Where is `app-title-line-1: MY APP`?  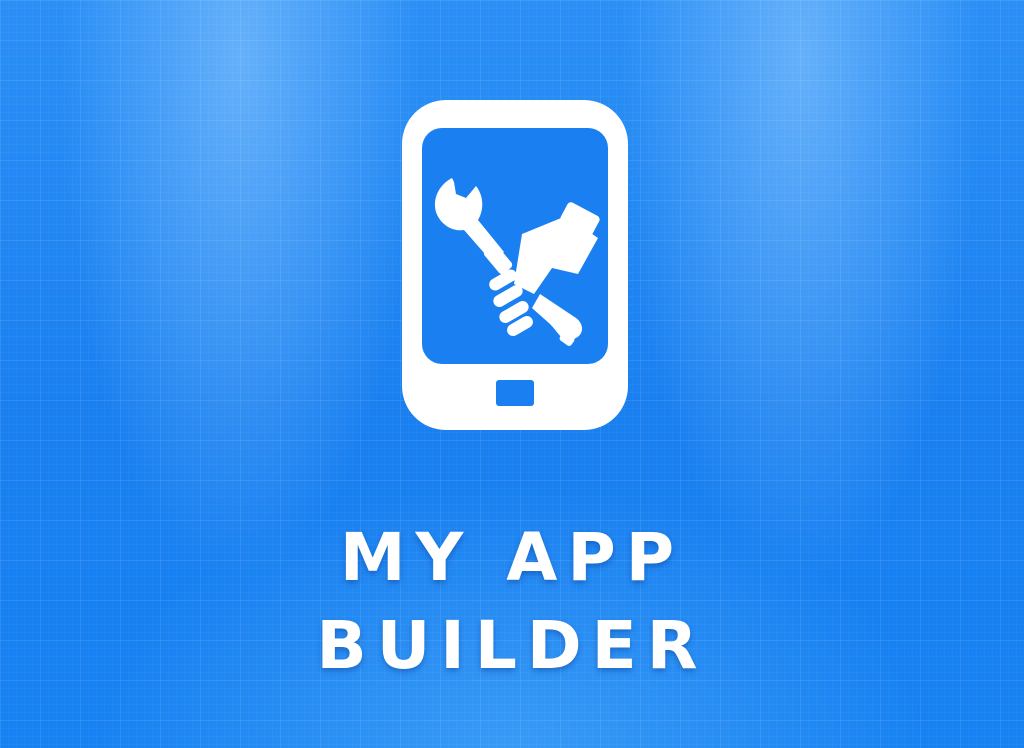 app-title-line-1: MY APP is located at coordinates (512, 557).